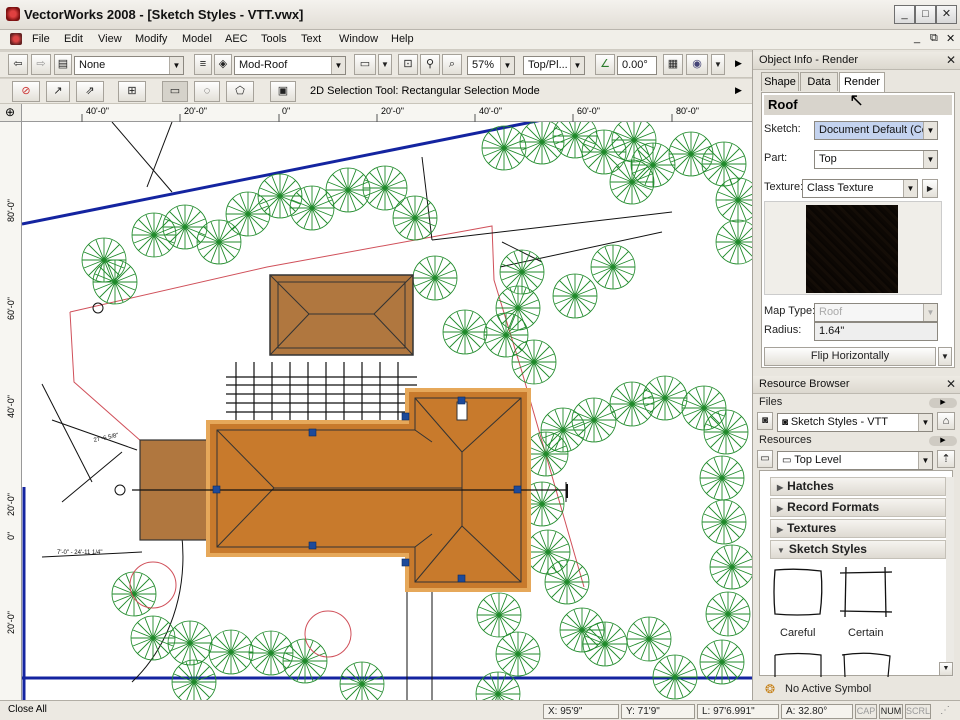  Describe the element at coordinates (673, 64) in the screenshot. I see `render-mode-icon: ▦` at that location.